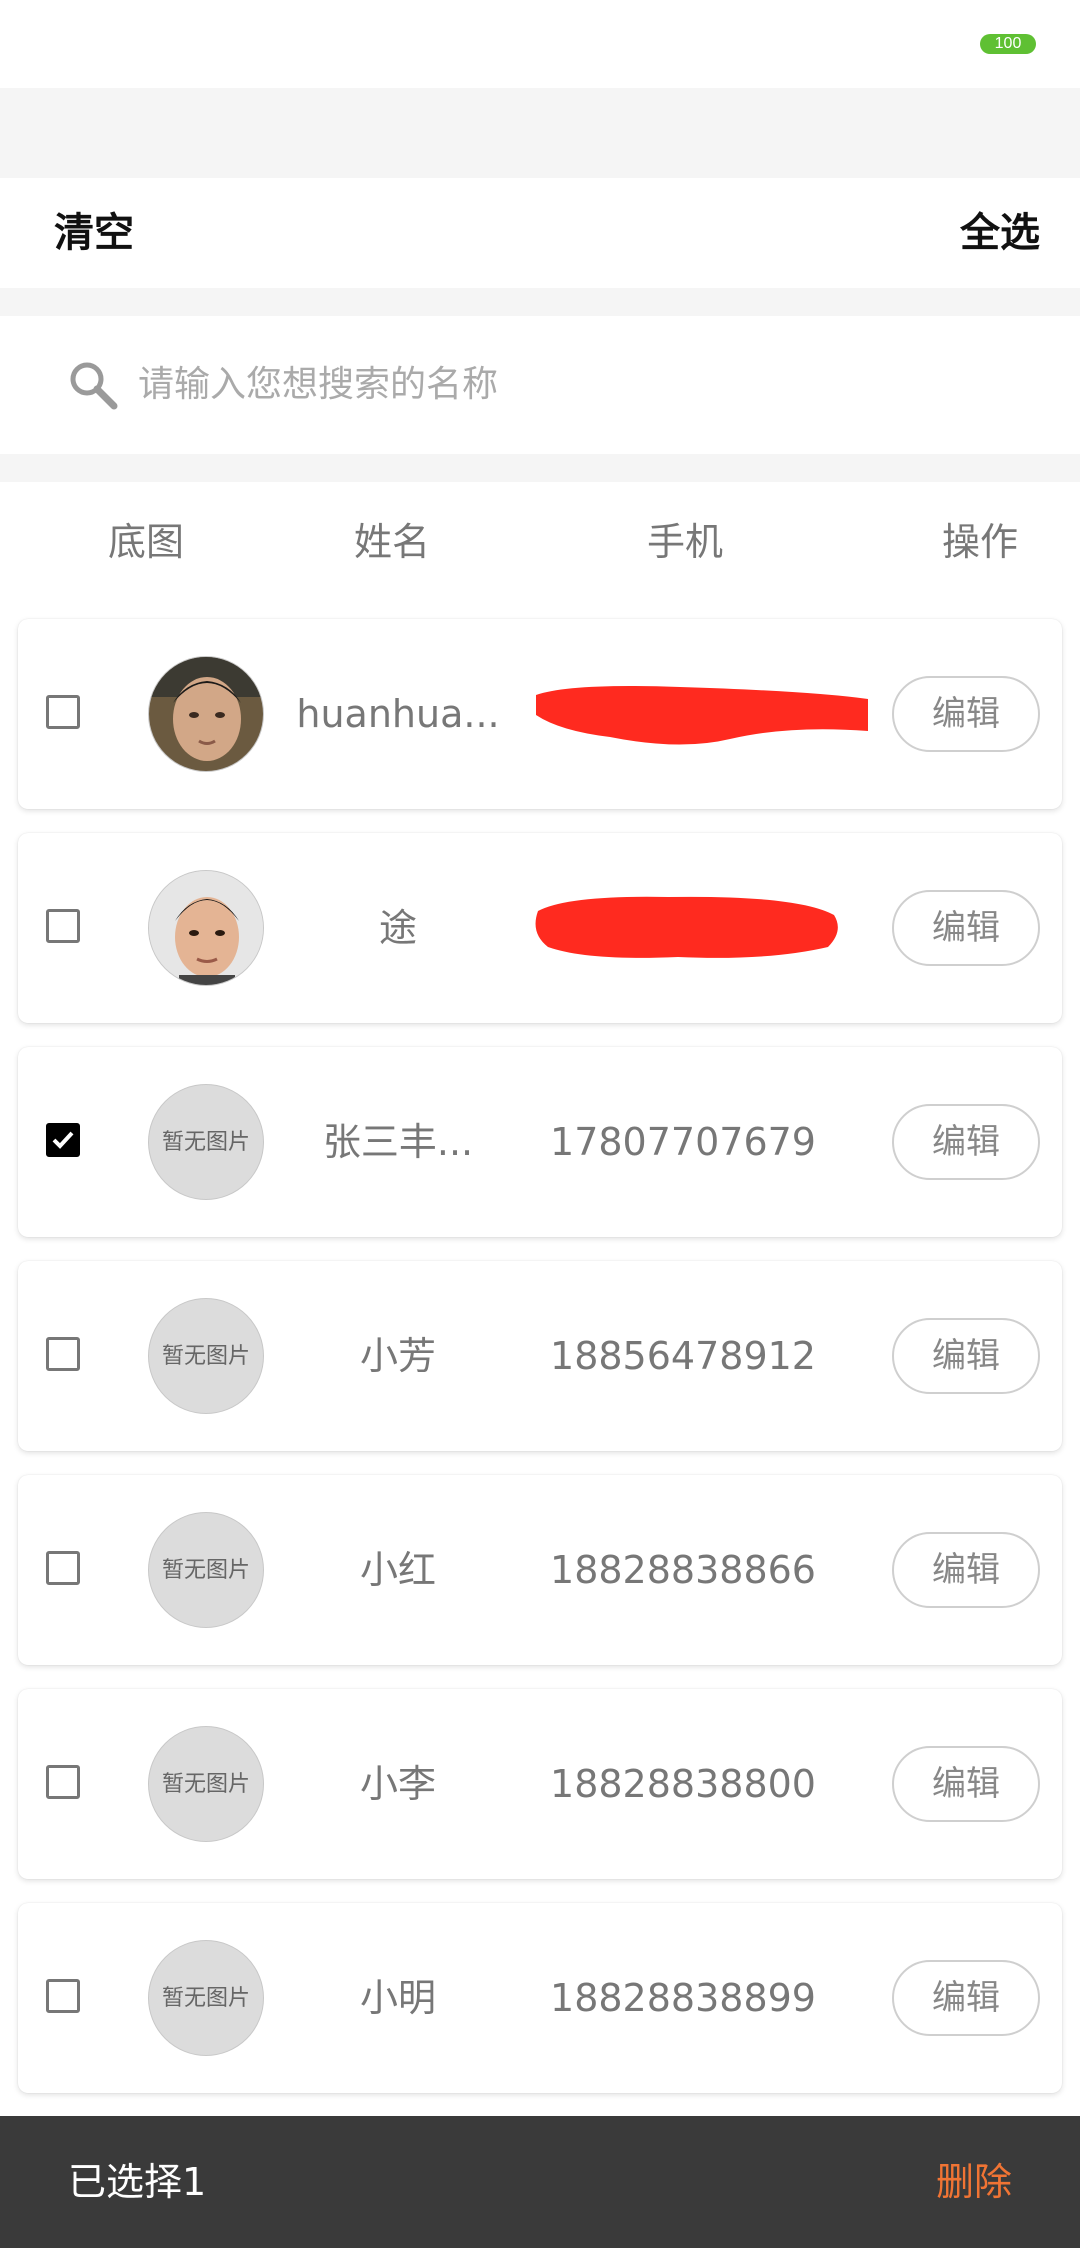 Image resolution: width=1080 pixels, height=2248 pixels. What do you see at coordinates (94, 386) in the screenshot?
I see `search-icon` at bounding box center [94, 386].